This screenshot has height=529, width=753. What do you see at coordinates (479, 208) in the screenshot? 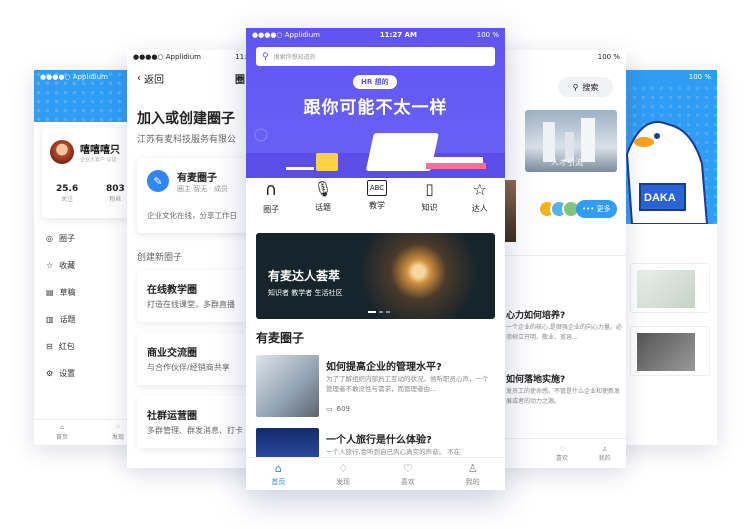
I see `category-label: 达人` at bounding box center [479, 208].